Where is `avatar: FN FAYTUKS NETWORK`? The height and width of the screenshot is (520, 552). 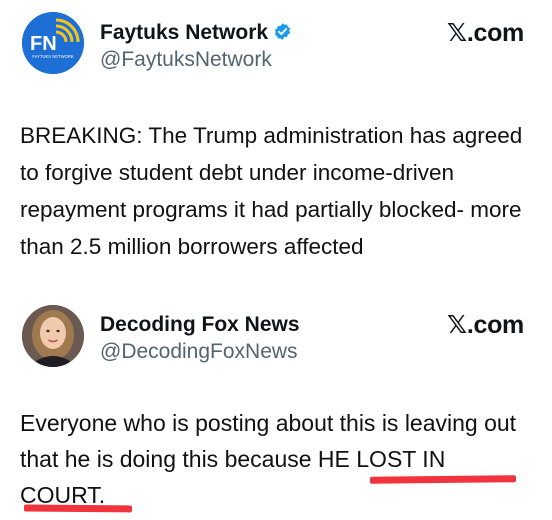 avatar: FN FAYTUKS NETWORK is located at coordinates (53, 43).